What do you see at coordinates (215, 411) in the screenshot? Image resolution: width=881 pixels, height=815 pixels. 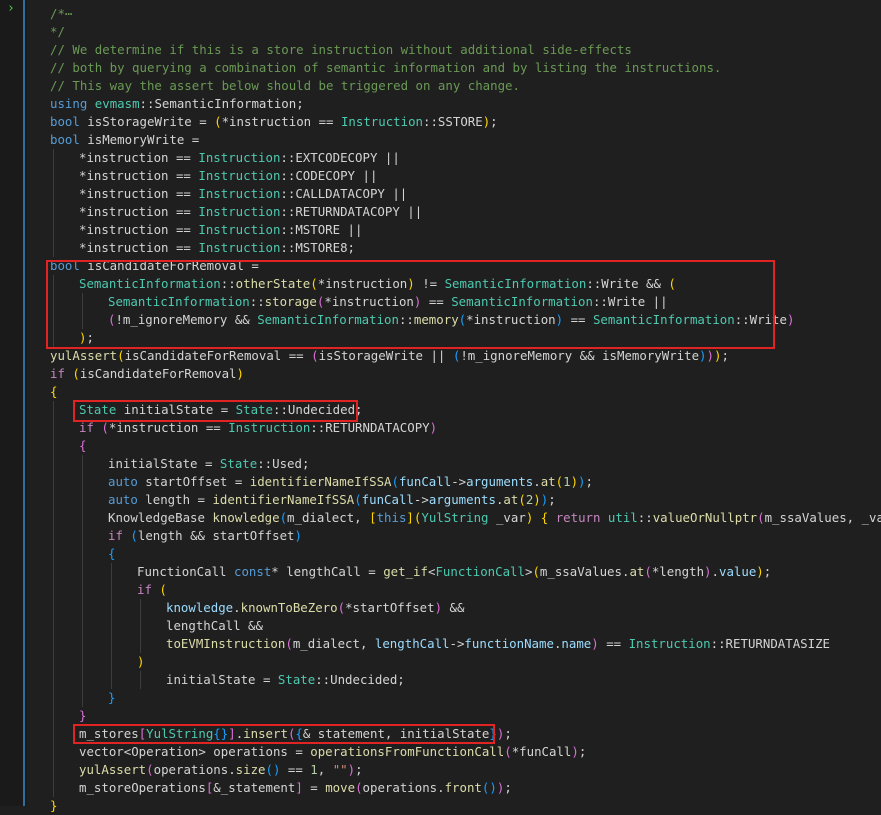 I see `highlight-box-initial-state` at bounding box center [215, 411].